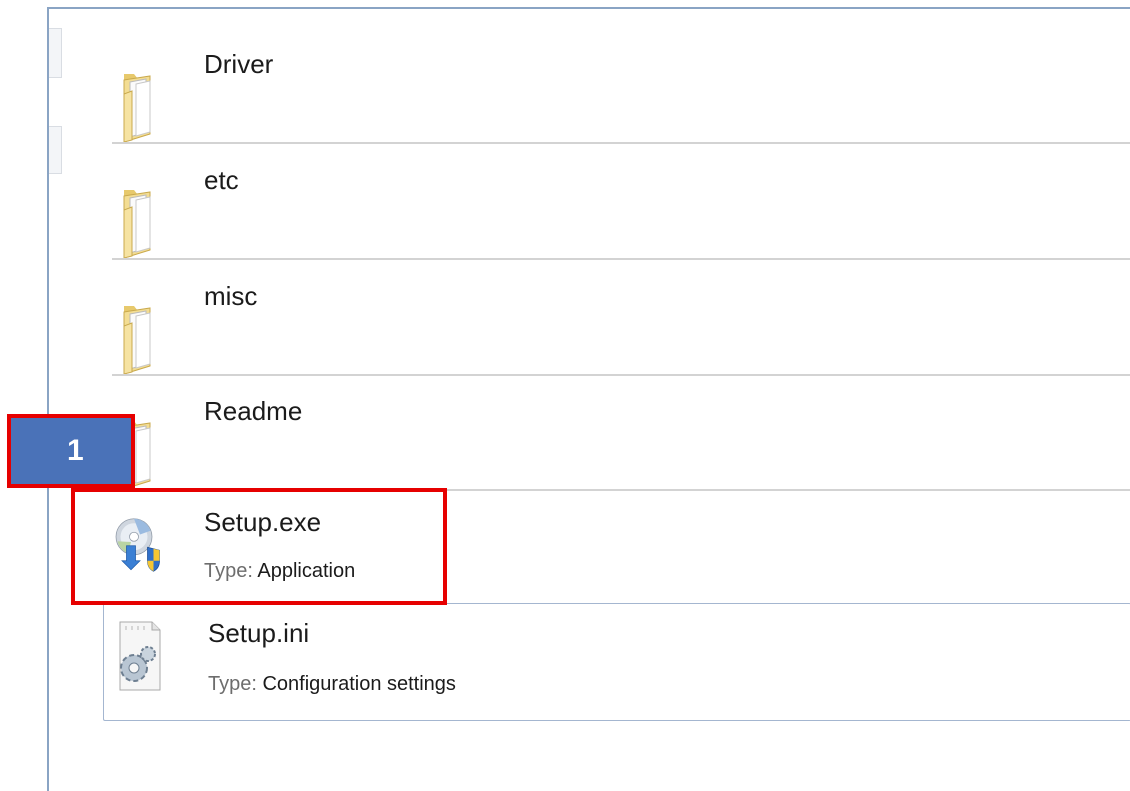 This screenshot has width=1130, height=791. What do you see at coordinates (359, 684) in the screenshot?
I see `file-type-value: Configuration settings` at bounding box center [359, 684].